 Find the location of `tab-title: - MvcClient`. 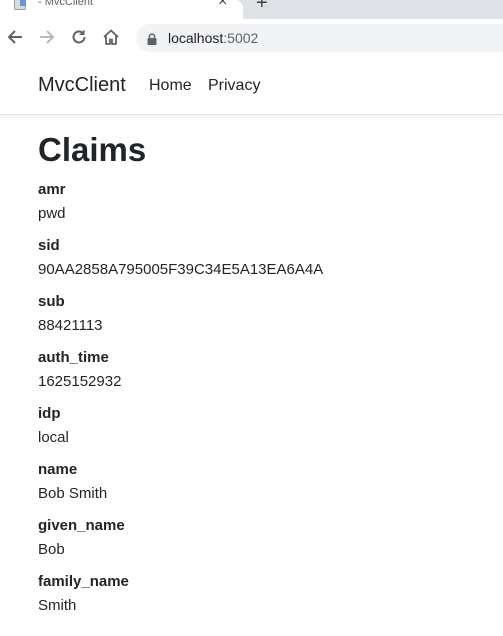

tab-title: - MvcClient is located at coordinates (66, 4).